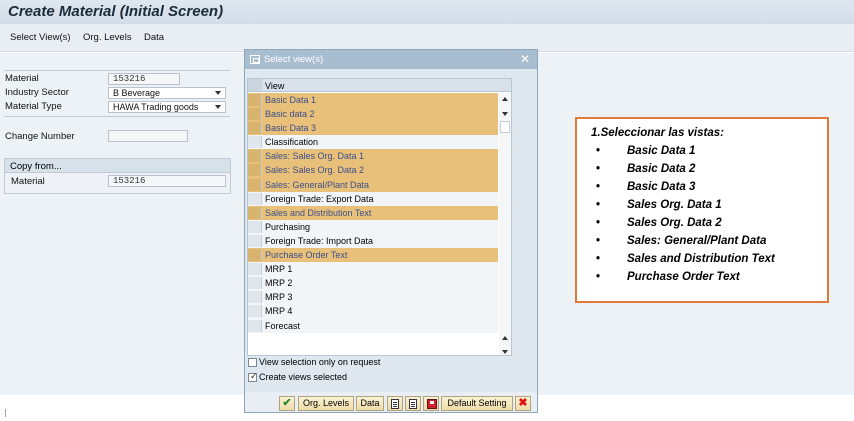  What do you see at coordinates (319, 240) in the screenshot?
I see `view-label: Foreign Trade: Import Data` at bounding box center [319, 240].